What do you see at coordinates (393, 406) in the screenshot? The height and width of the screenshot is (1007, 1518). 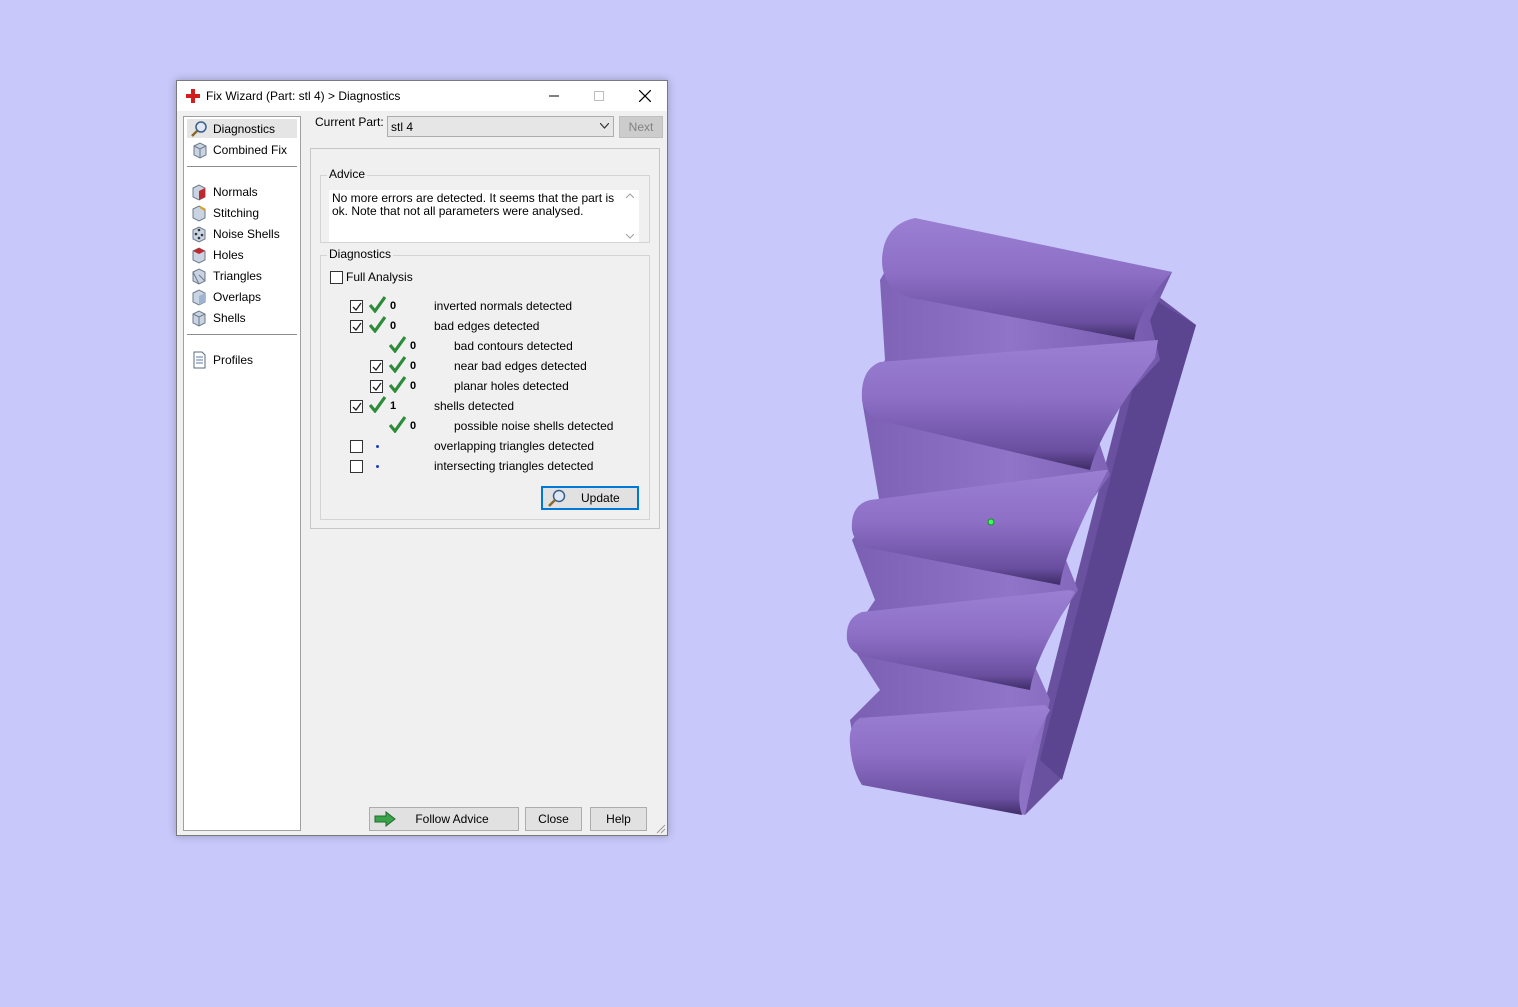 I see `shells-count: 1` at bounding box center [393, 406].